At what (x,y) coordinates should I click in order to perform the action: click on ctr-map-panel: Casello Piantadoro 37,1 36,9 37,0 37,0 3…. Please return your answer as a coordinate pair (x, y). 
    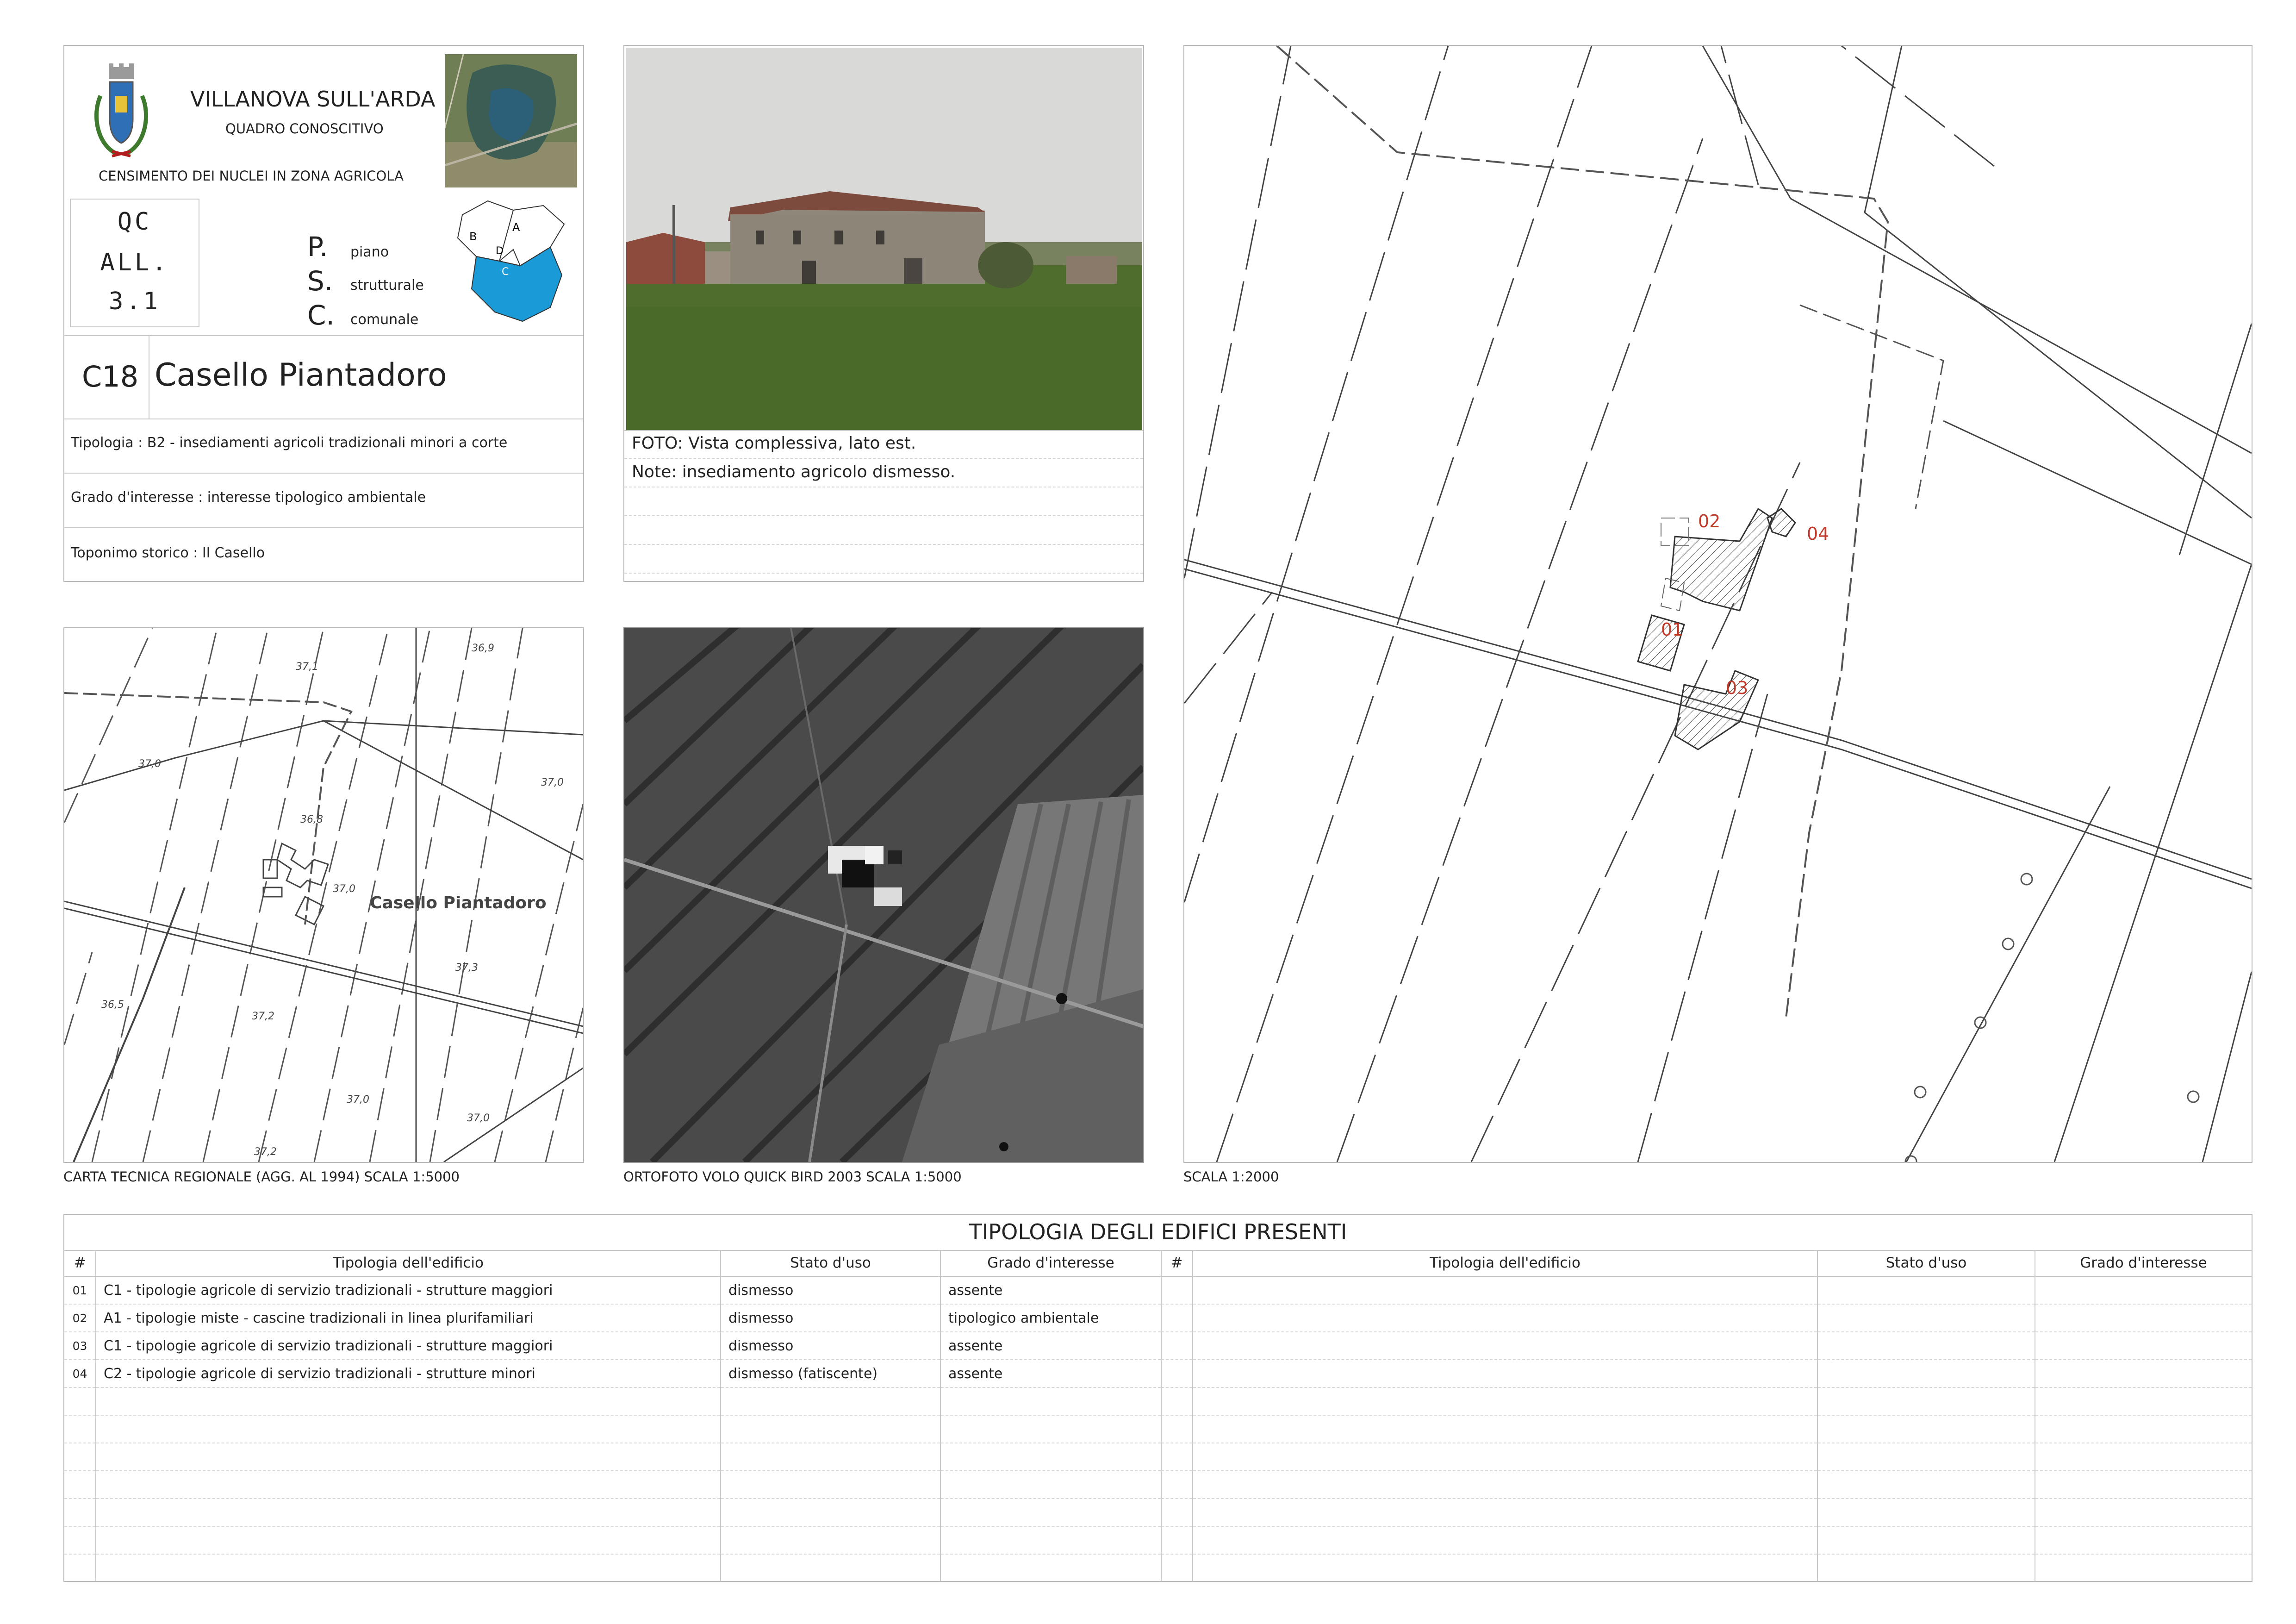
    Looking at the image, I should click on (323, 895).